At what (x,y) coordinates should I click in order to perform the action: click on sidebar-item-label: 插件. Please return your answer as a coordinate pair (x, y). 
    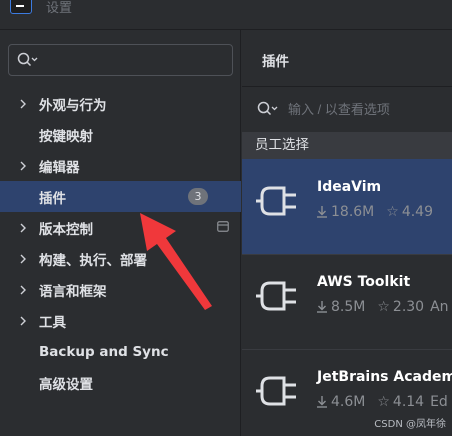
    Looking at the image, I should click on (52, 198).